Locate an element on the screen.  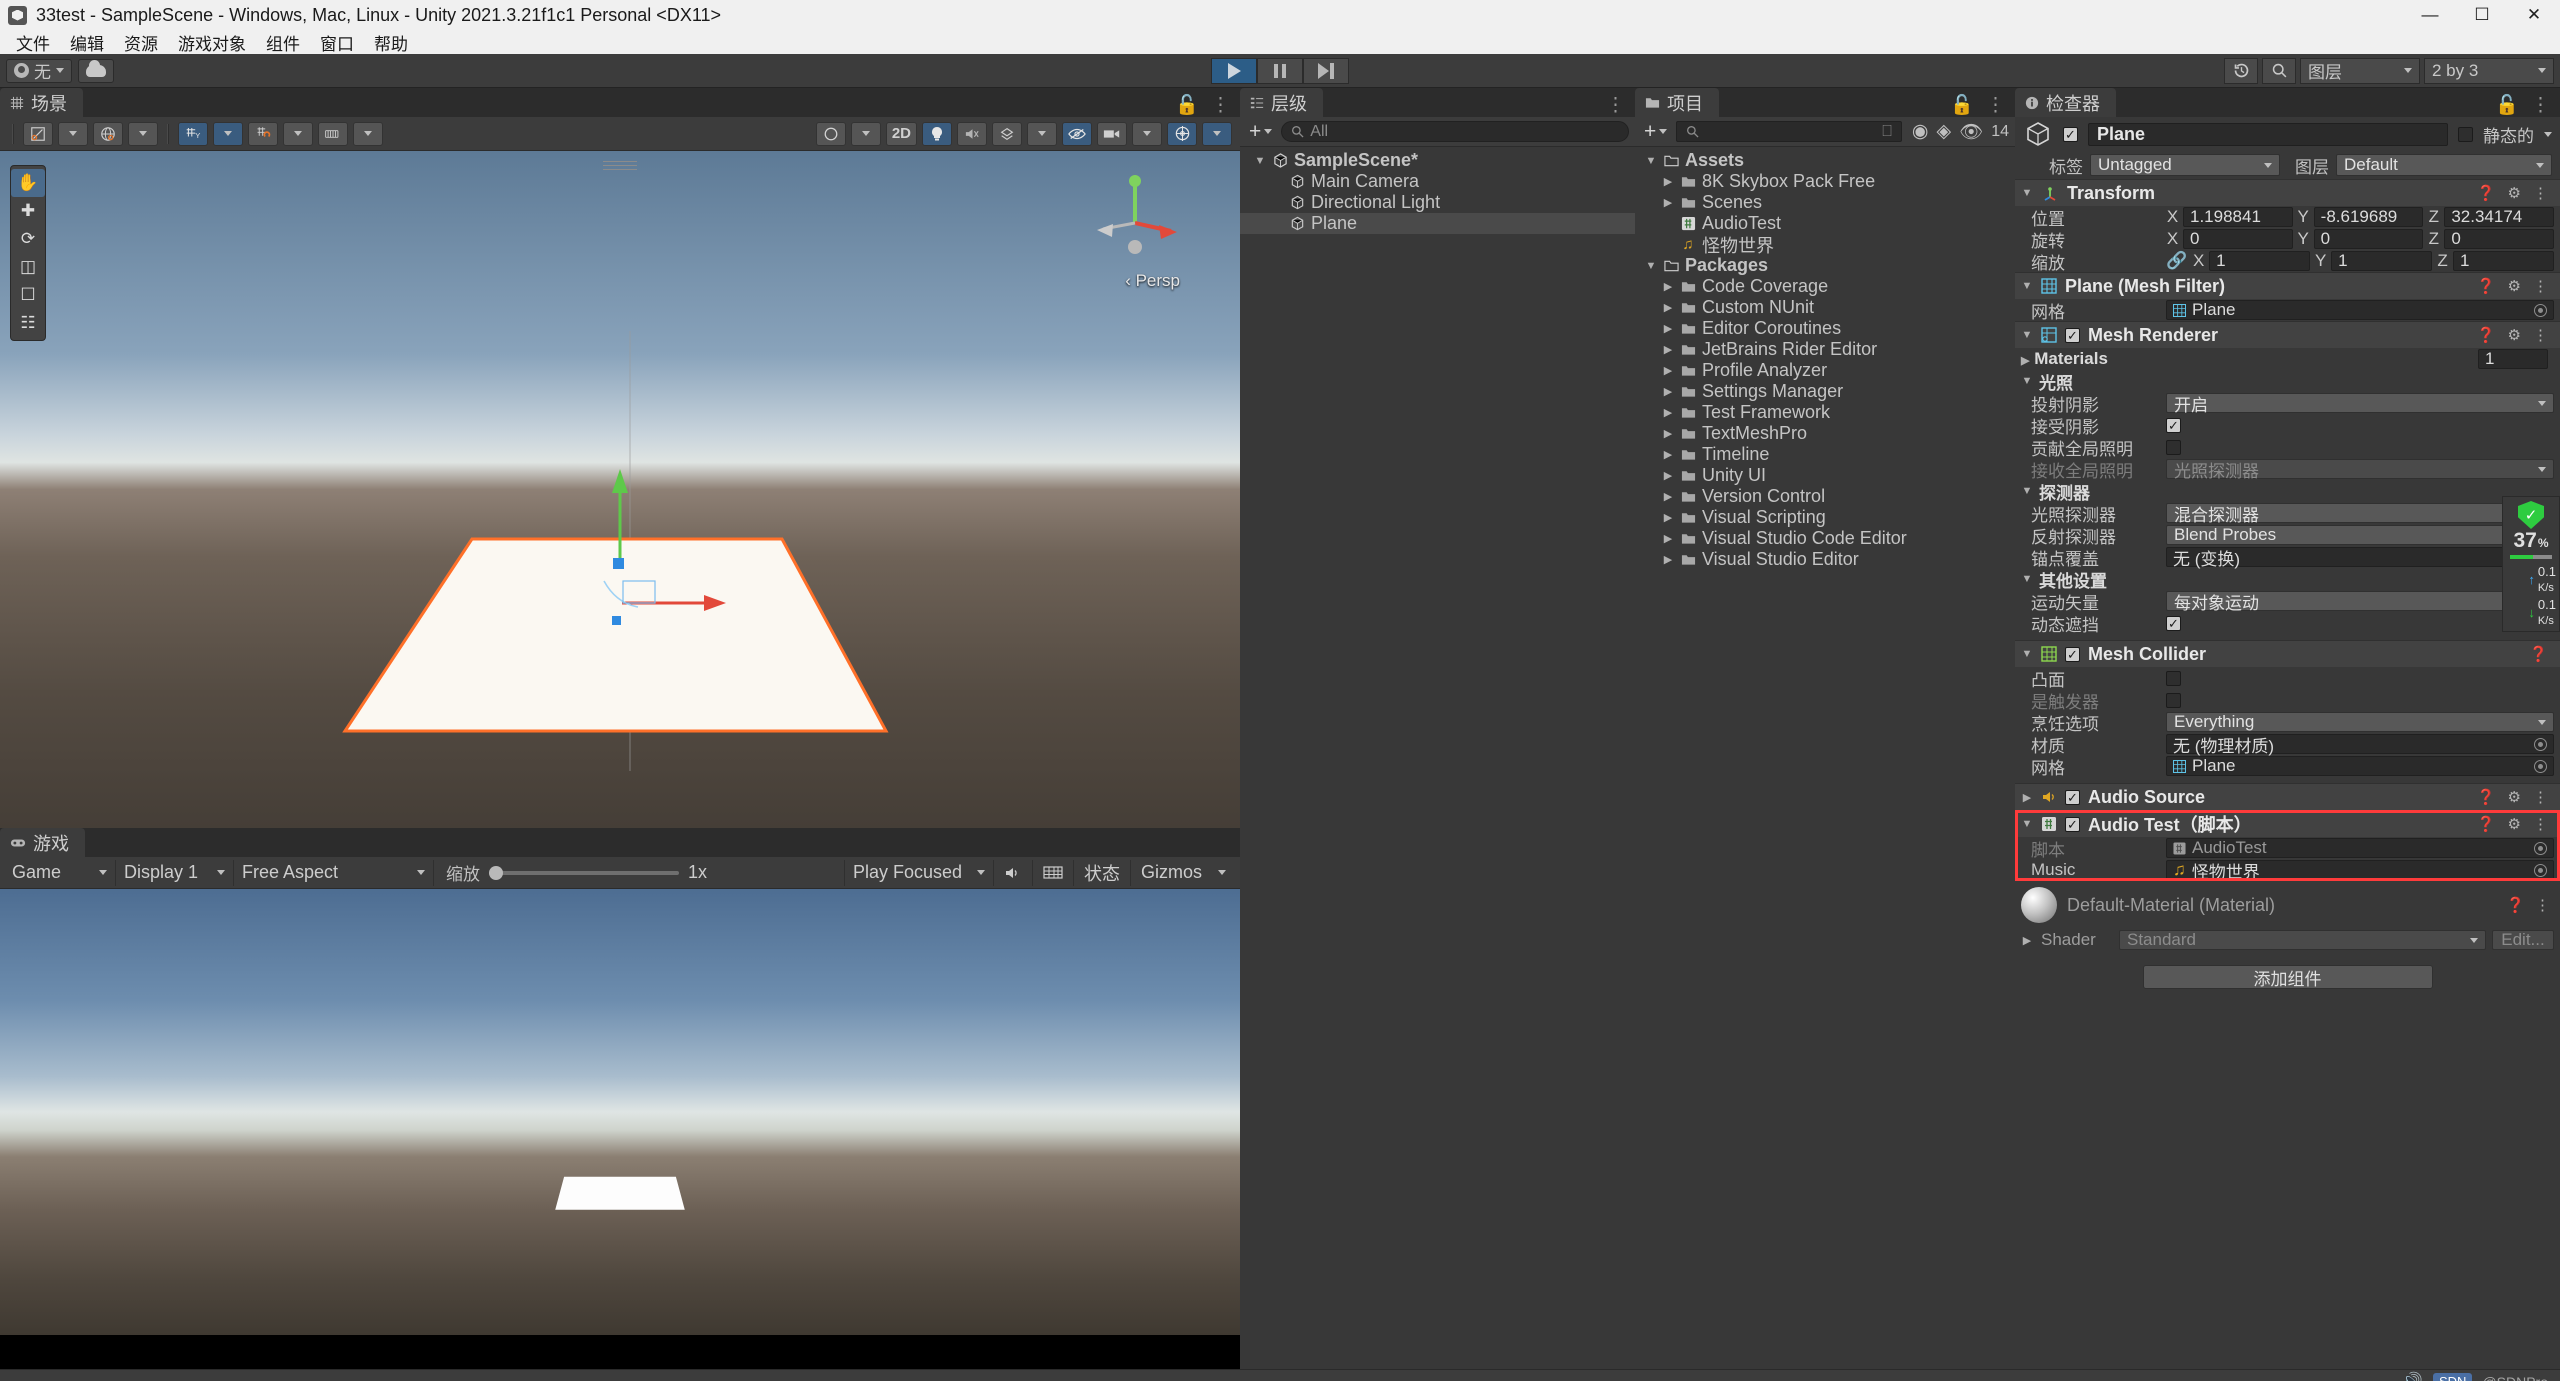
cloud-button is located at coordinates (96, 70).